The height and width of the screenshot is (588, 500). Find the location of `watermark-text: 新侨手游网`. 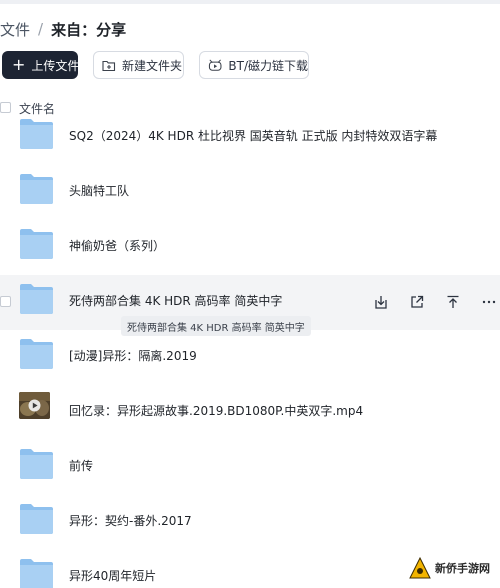

watermark-text: 新侨手游网 is located at coordinates (462, 568).